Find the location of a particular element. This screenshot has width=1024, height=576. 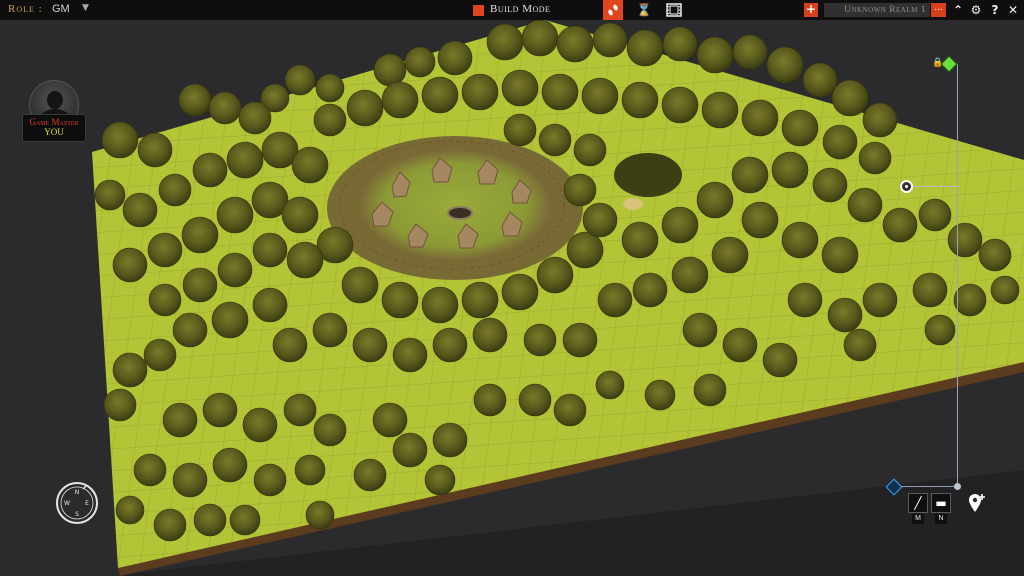

build-mode-indicator is located at coordinates (478, 10).